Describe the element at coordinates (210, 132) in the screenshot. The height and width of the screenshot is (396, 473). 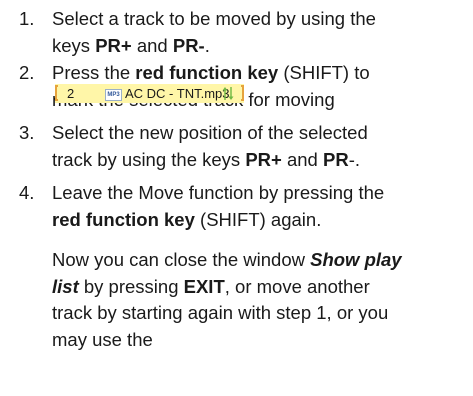
I see `text-run: Select the new position of the selected` at that location.